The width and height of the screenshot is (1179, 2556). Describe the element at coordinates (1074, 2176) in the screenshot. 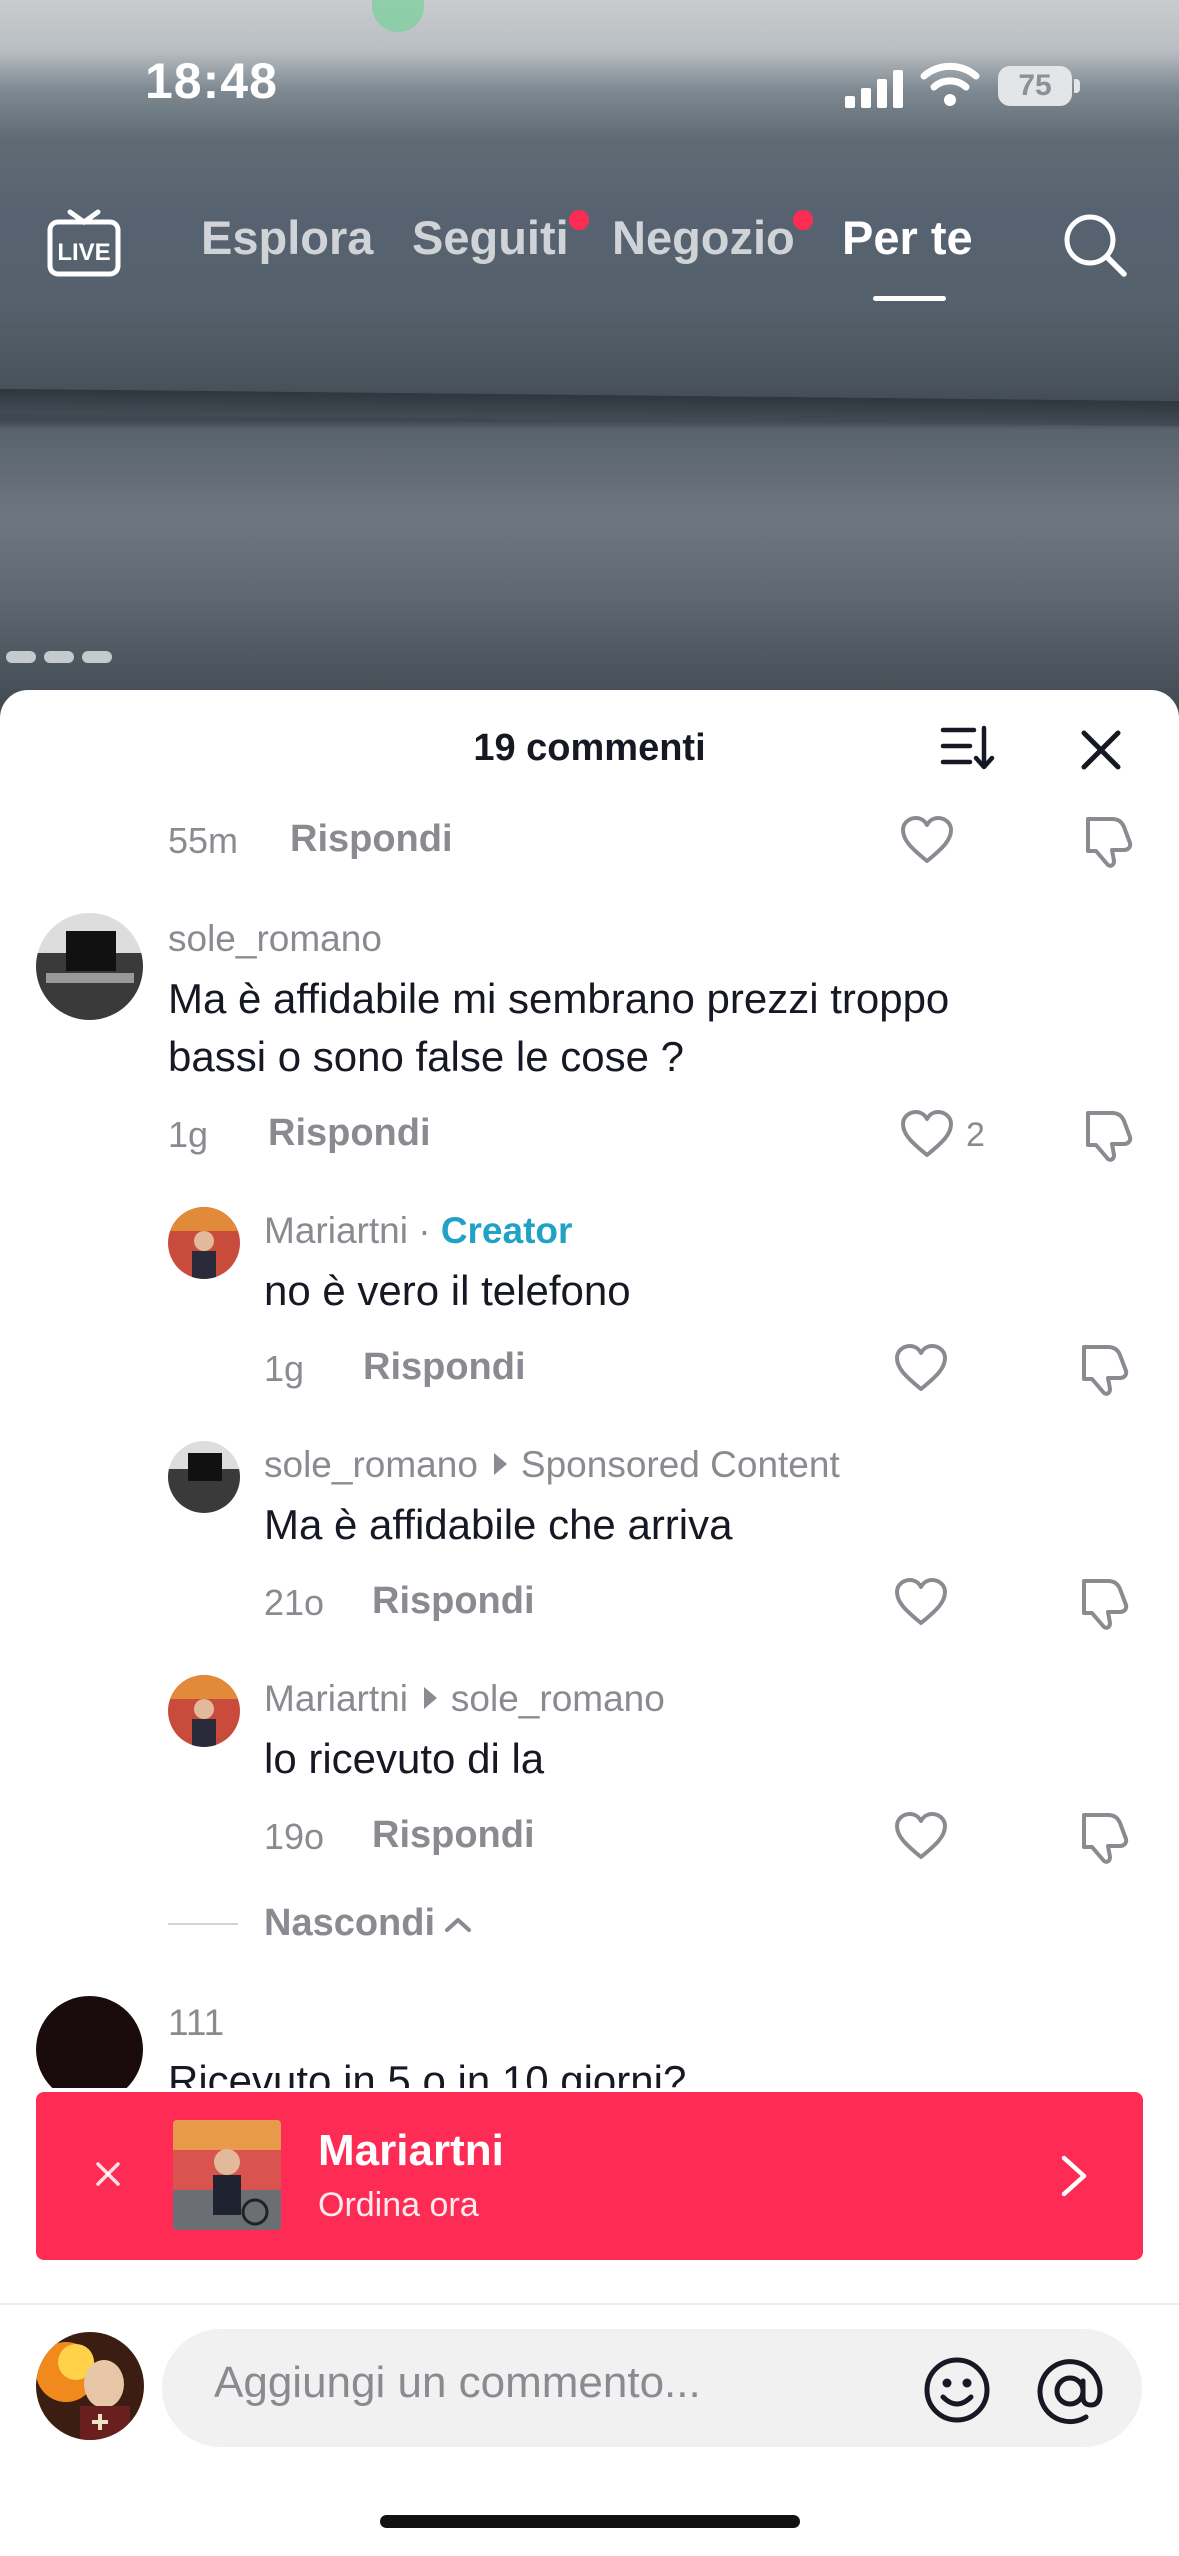

I see `chevron-right-icon` at that location.